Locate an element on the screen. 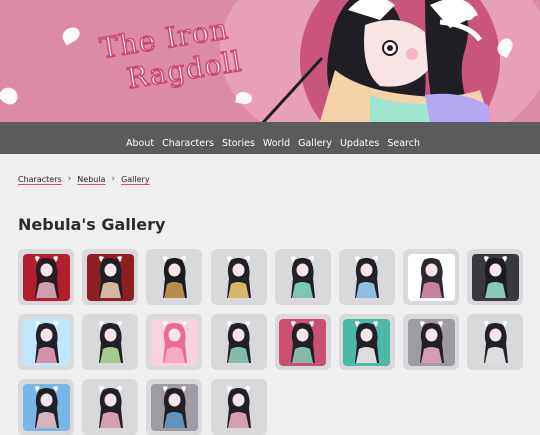 The width and height of the screenshot is (540, 435). breadcrumb-nebula: Nebula is located at coordinates (91, 179).